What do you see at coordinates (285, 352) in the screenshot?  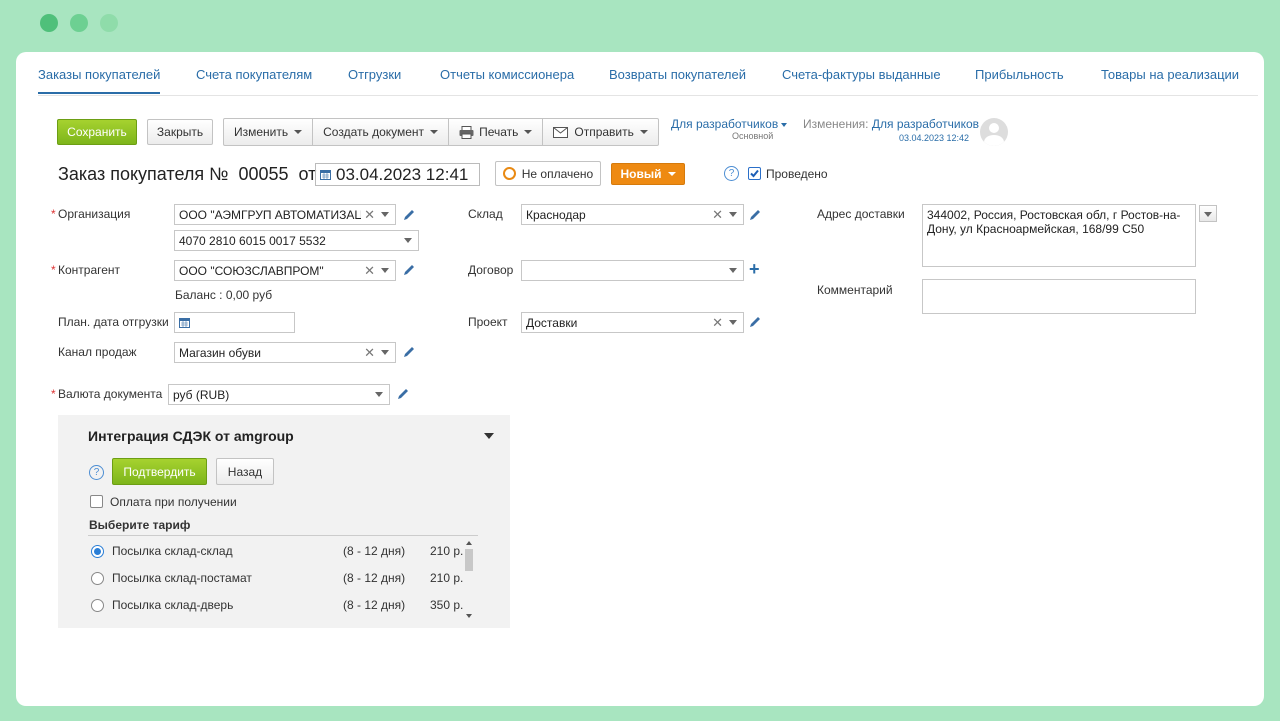 I see `sales-channel-select: Магазин обуви ✕` at bounding box center [285, 352].